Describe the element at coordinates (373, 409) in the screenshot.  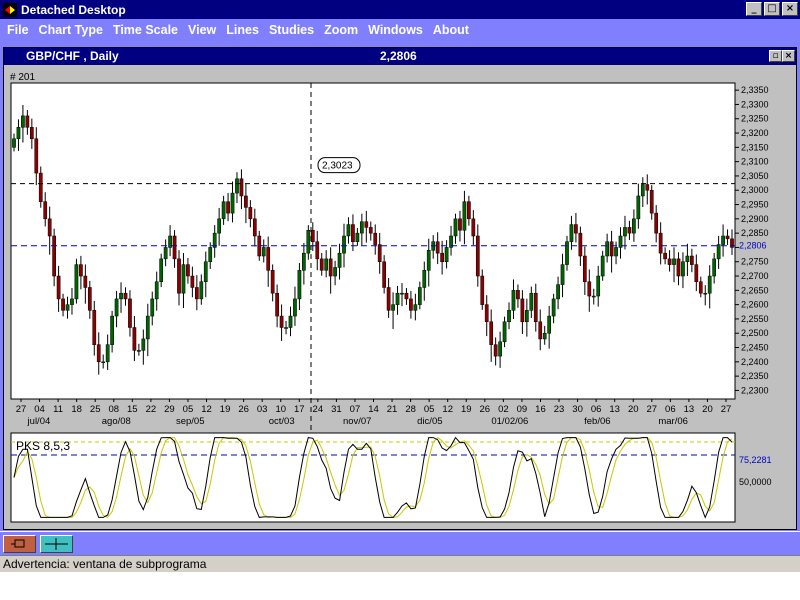
I see `date-tick-label: 14` at that location.